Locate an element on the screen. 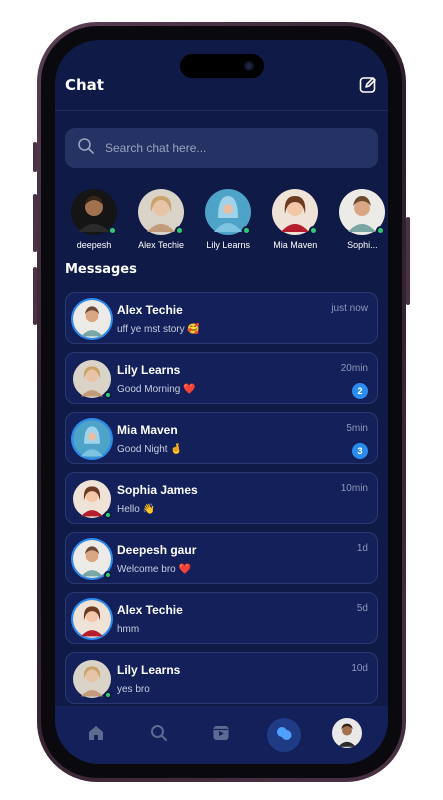 Image resolution: width=443 pixels, height=800 pixels. story-name: Alex Techie is located at coordinates (161, 245).